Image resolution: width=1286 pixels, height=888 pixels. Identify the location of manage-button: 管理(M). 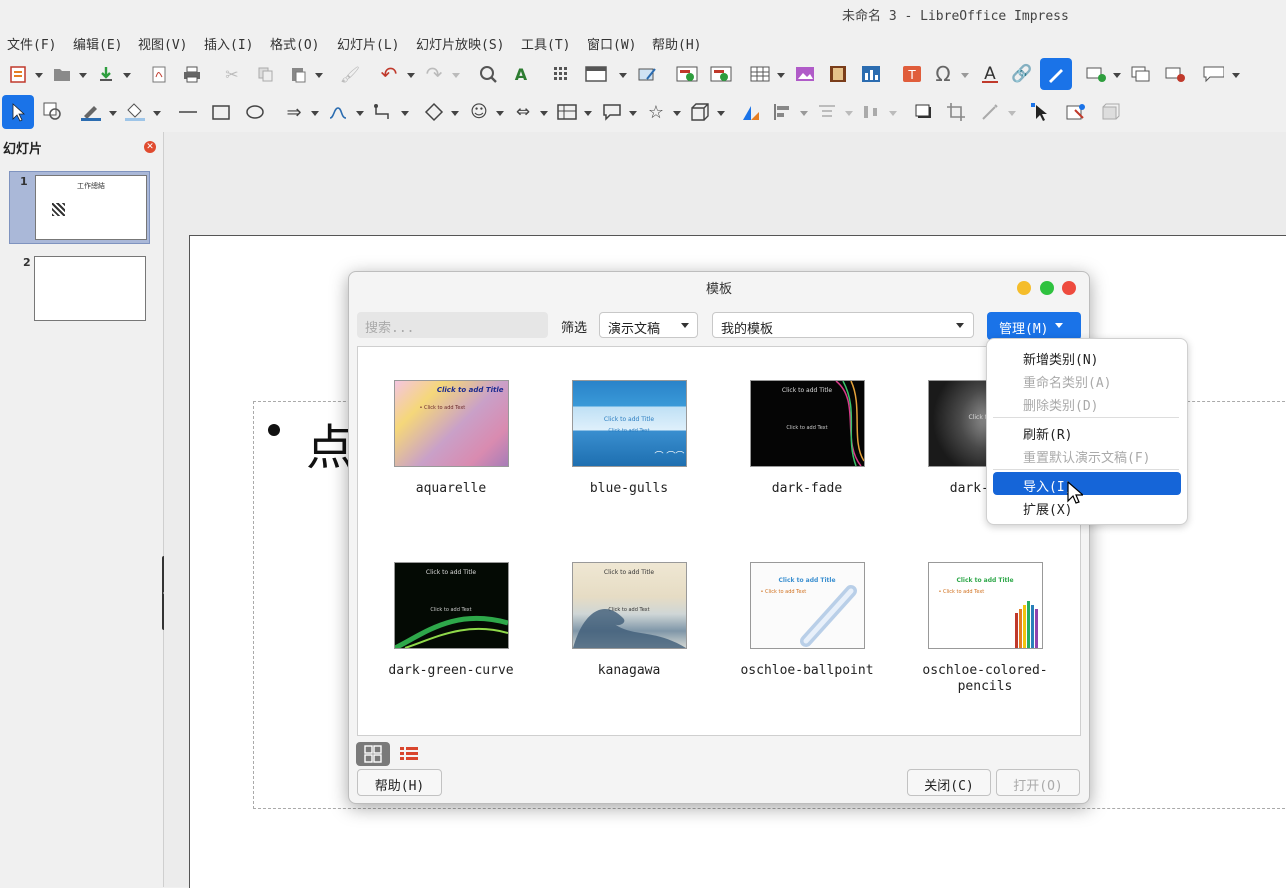
(1034, 326).